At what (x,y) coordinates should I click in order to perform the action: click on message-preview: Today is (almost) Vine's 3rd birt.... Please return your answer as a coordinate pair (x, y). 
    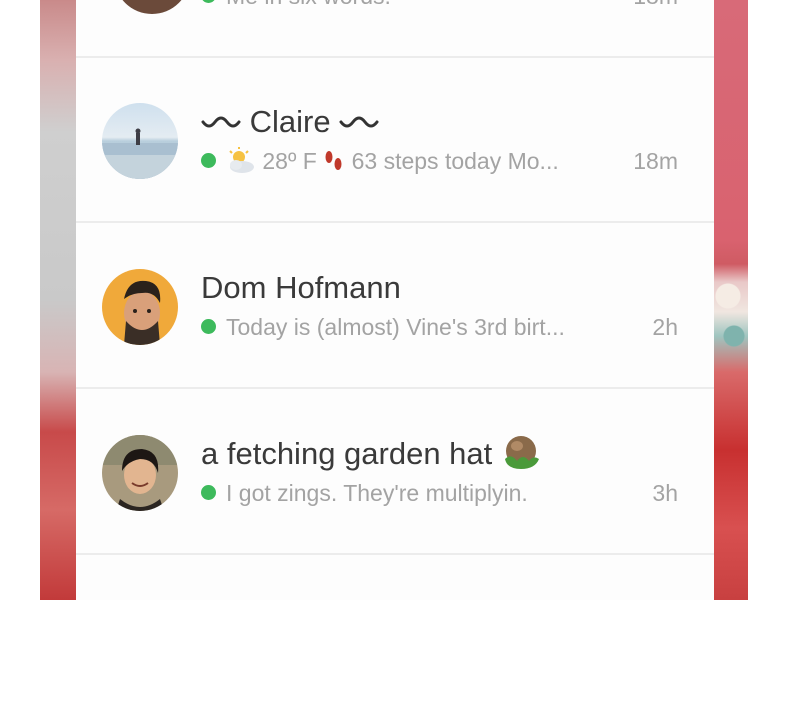
    Looking at the image, I should click on (416, 327).